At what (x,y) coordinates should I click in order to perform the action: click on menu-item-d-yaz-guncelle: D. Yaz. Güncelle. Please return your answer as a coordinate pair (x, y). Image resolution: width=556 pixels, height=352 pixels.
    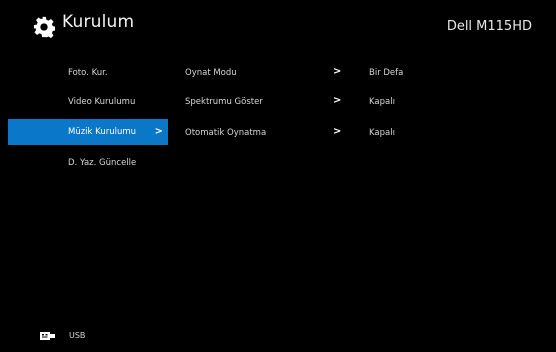
    Looking at the image, I should click on (85, 163).